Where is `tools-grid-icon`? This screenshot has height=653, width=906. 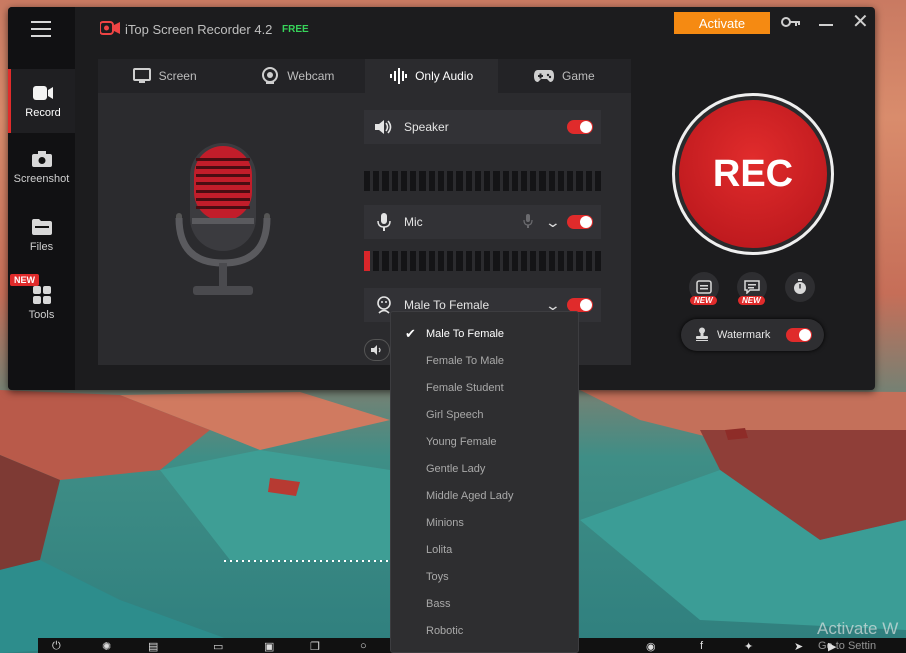
tools-grid-icon is located at coordinates (42, 295).